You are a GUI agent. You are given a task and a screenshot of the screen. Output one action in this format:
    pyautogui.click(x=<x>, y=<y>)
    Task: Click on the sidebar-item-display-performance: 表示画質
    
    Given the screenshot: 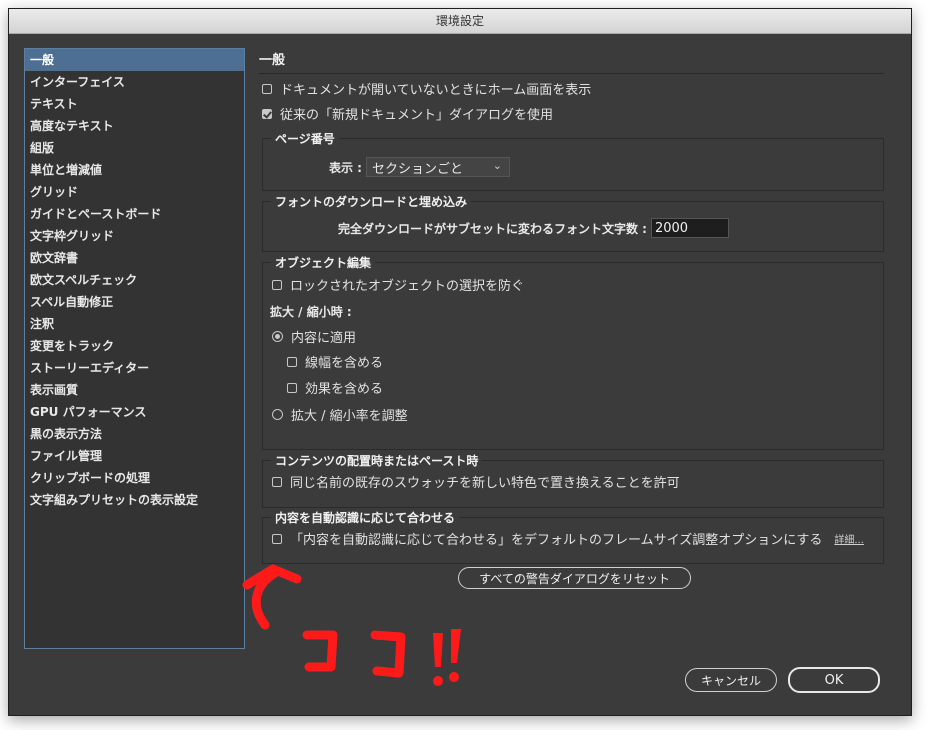 What is the action you would take?
    pyautogui.click(x=134, y=390)
    